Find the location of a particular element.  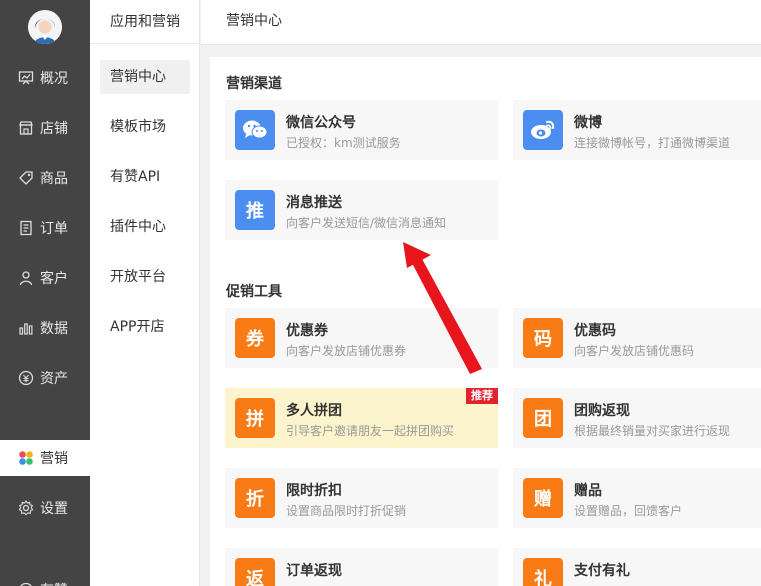

tag-icon is located at coordinates (26, 178).